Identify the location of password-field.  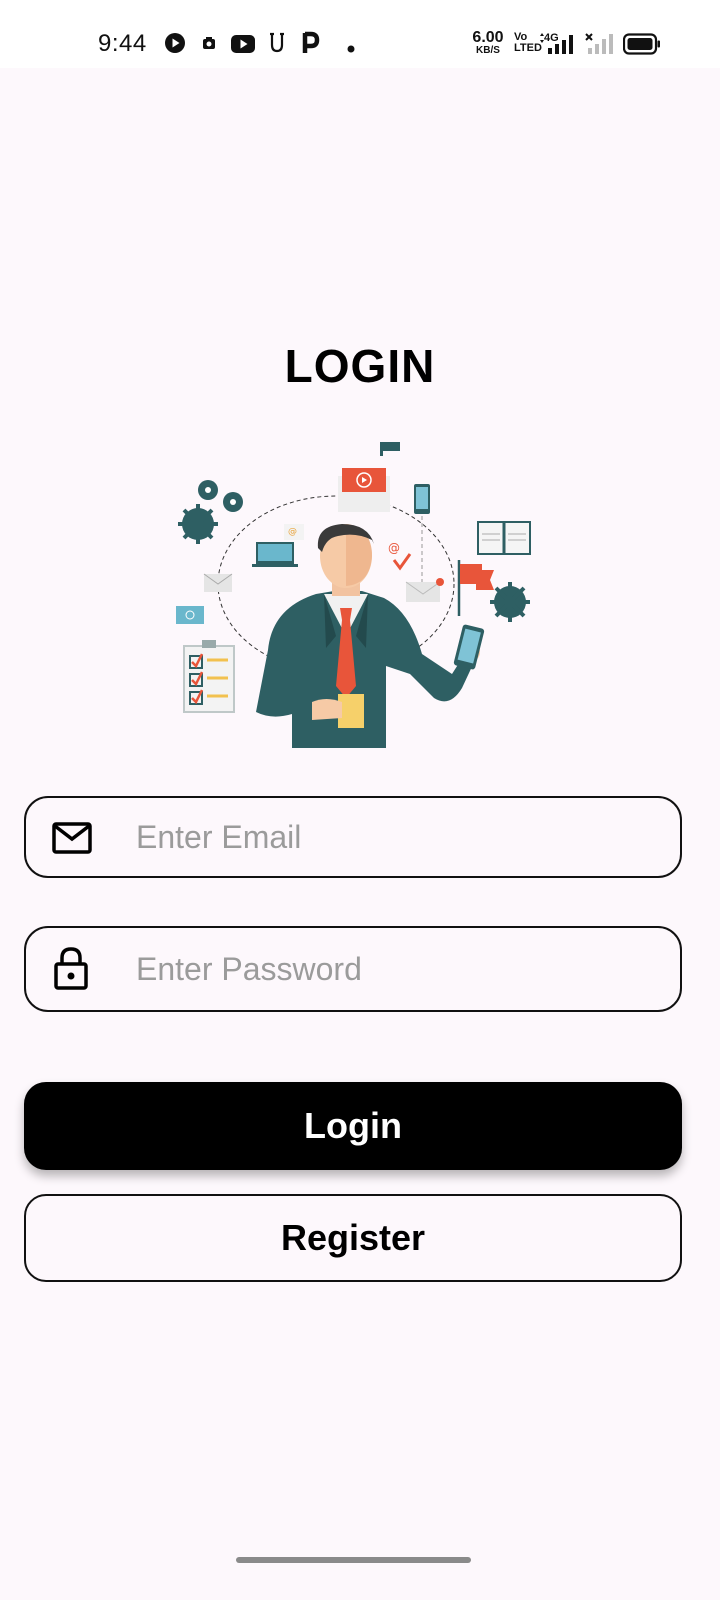
(353, 969).